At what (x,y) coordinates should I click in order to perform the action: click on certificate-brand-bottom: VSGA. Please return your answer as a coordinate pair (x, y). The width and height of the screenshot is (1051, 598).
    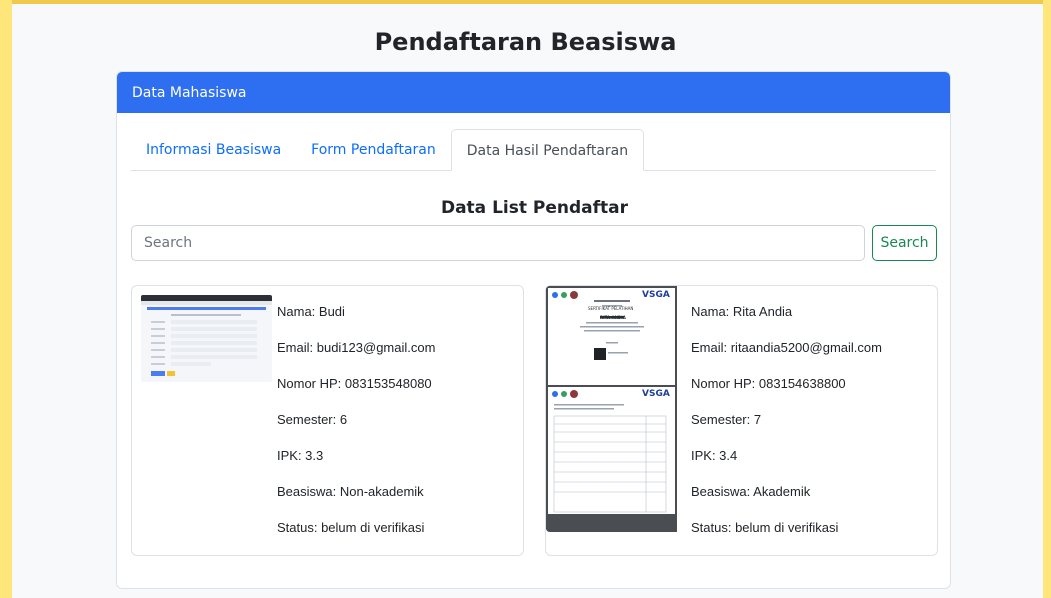
    Looking at the image, I should click on (656, 394).